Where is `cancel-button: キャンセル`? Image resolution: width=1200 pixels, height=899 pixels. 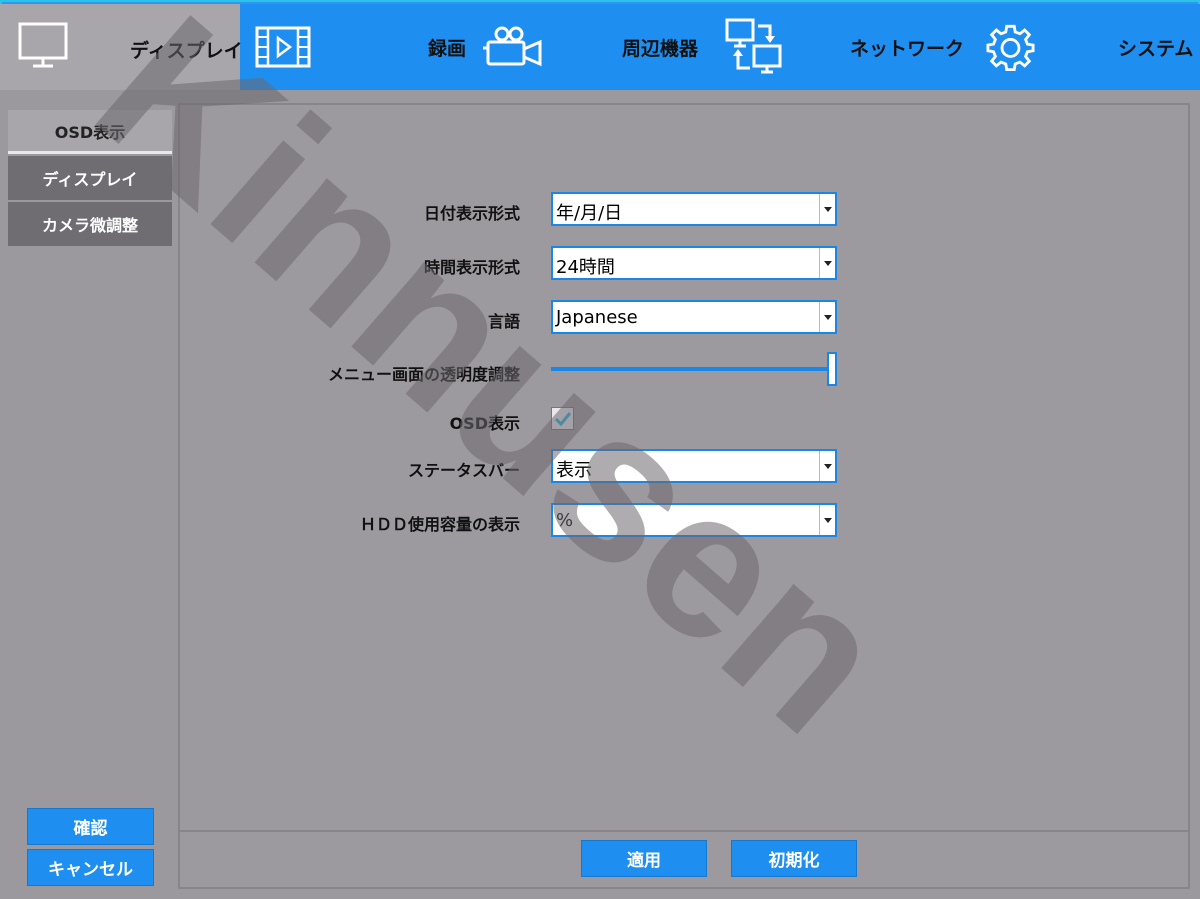 cancel-button: キャンセル is located at coordinates (90, 867).